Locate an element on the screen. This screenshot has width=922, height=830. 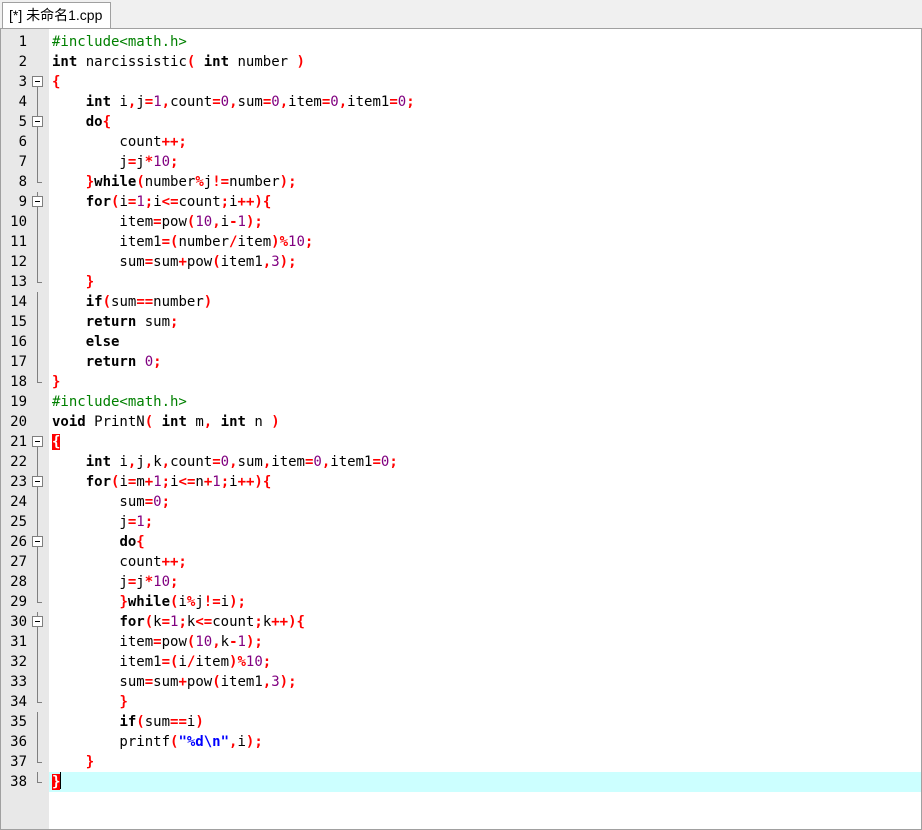
line-number: 30 is located at coordinates (18, 622).